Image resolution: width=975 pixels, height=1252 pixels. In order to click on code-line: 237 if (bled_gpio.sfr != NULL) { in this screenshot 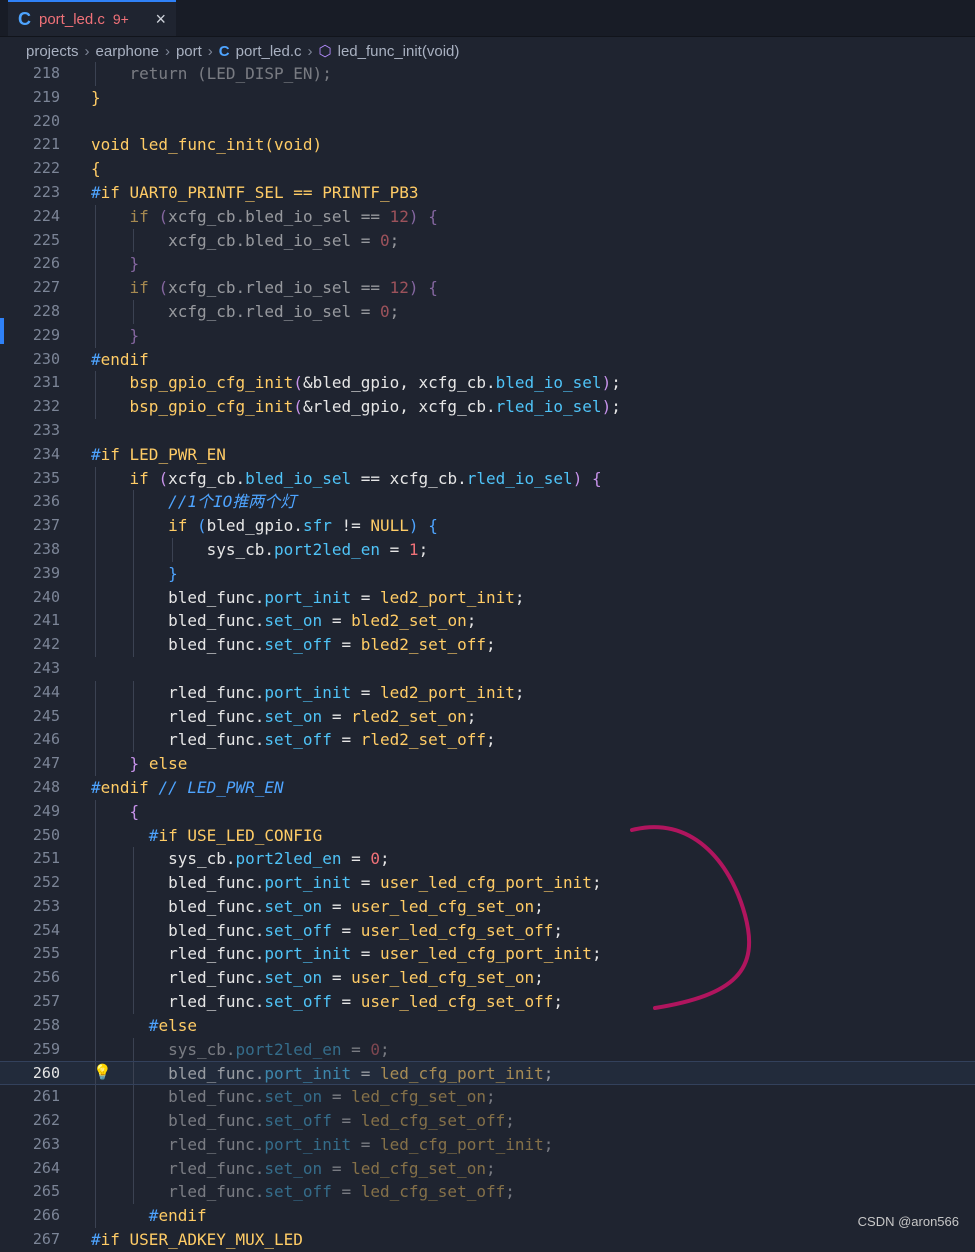, I will do `click(487, 526)`.